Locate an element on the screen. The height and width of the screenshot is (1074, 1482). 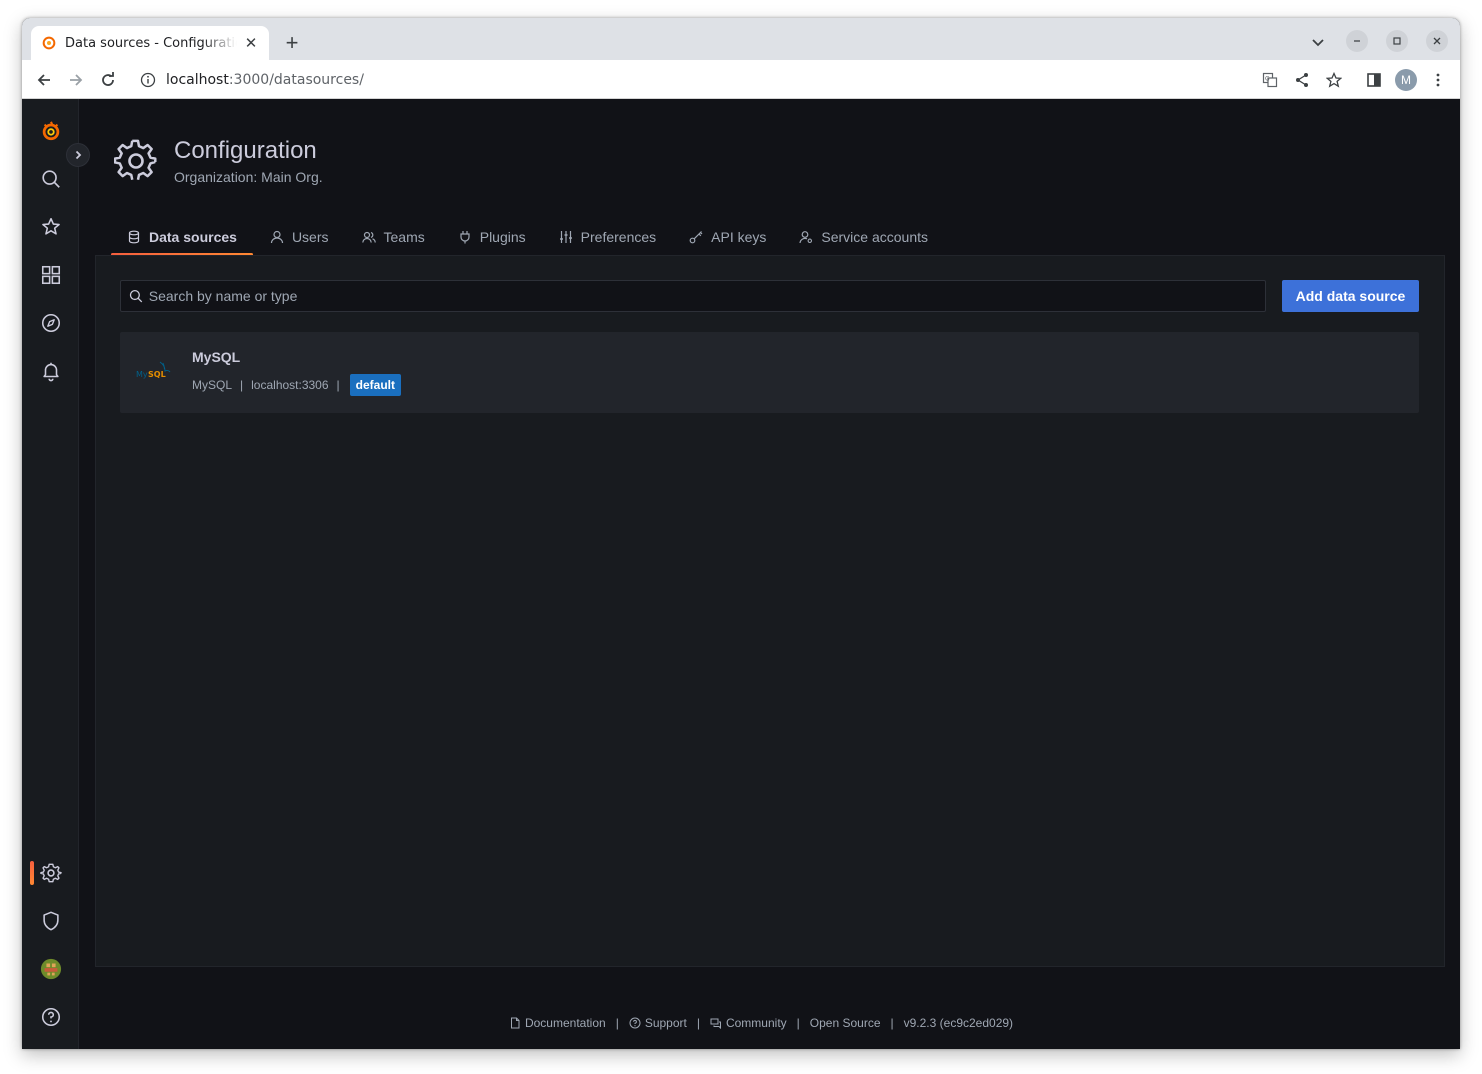
page-header: Configuration Organization: Main Org. is located at coordinates (218, 161).